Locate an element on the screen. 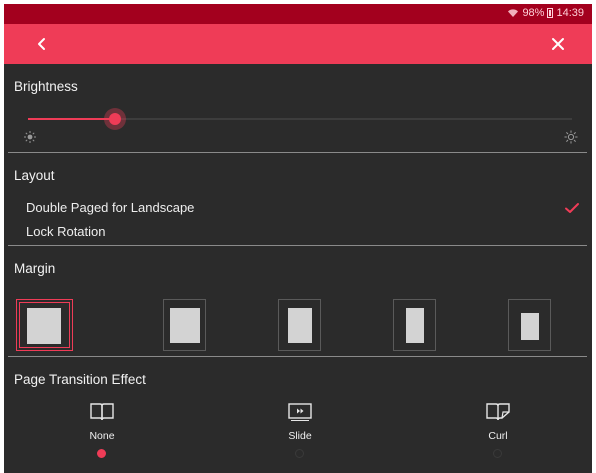  effect-curl: Curl is located at coordinates (498, 435).